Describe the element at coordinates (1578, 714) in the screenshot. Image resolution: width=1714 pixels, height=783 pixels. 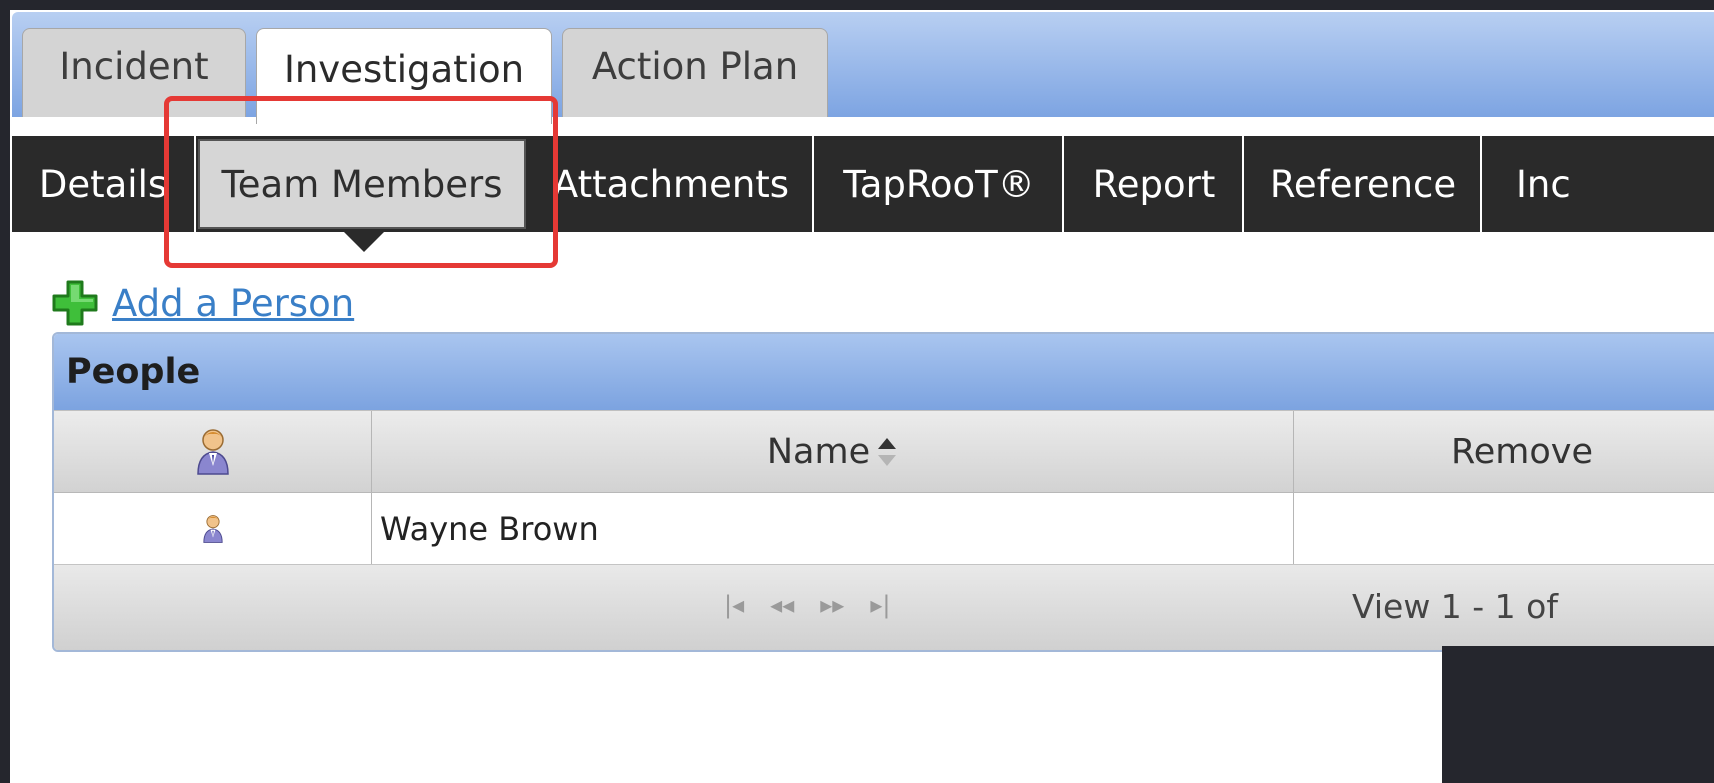
I see `overlay-block` at that location.